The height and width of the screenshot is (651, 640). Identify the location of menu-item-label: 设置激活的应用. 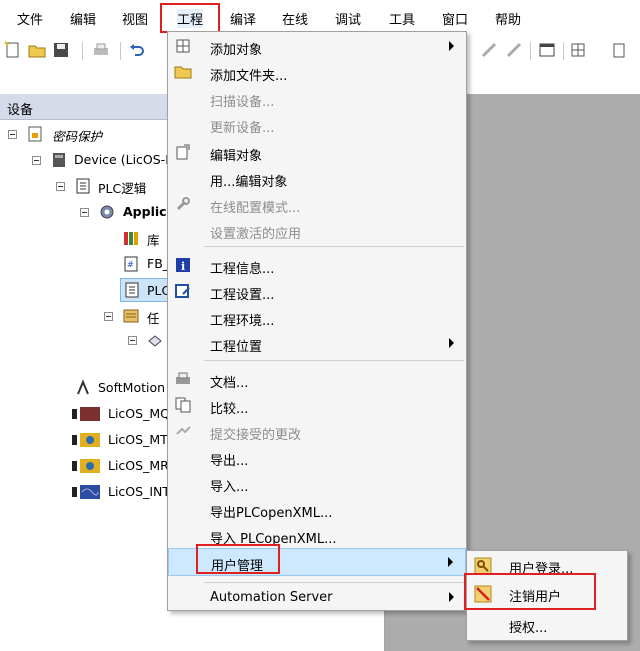
(256, 234).